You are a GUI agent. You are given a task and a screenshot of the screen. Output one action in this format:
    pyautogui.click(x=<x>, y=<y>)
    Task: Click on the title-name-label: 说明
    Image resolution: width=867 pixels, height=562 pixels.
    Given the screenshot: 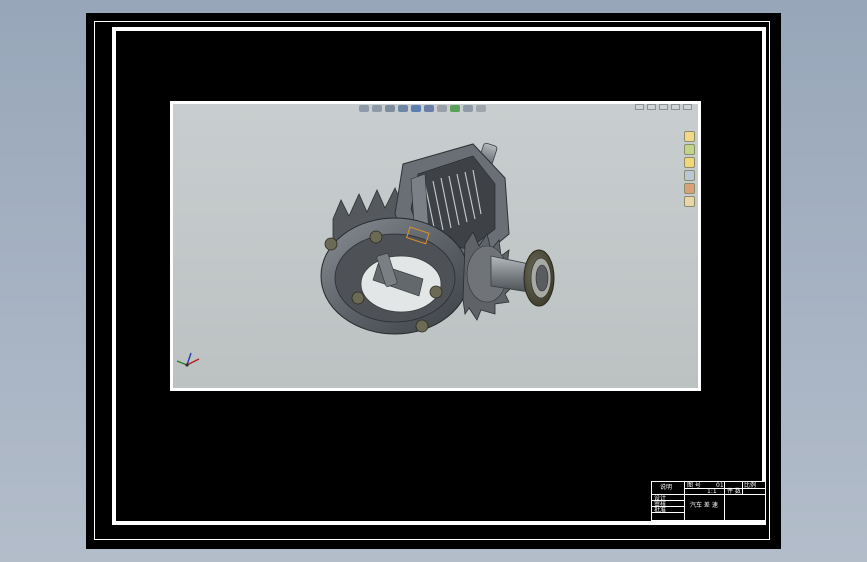 What is the action you would take?
    pyautogui.click(x=666, y=487)
    